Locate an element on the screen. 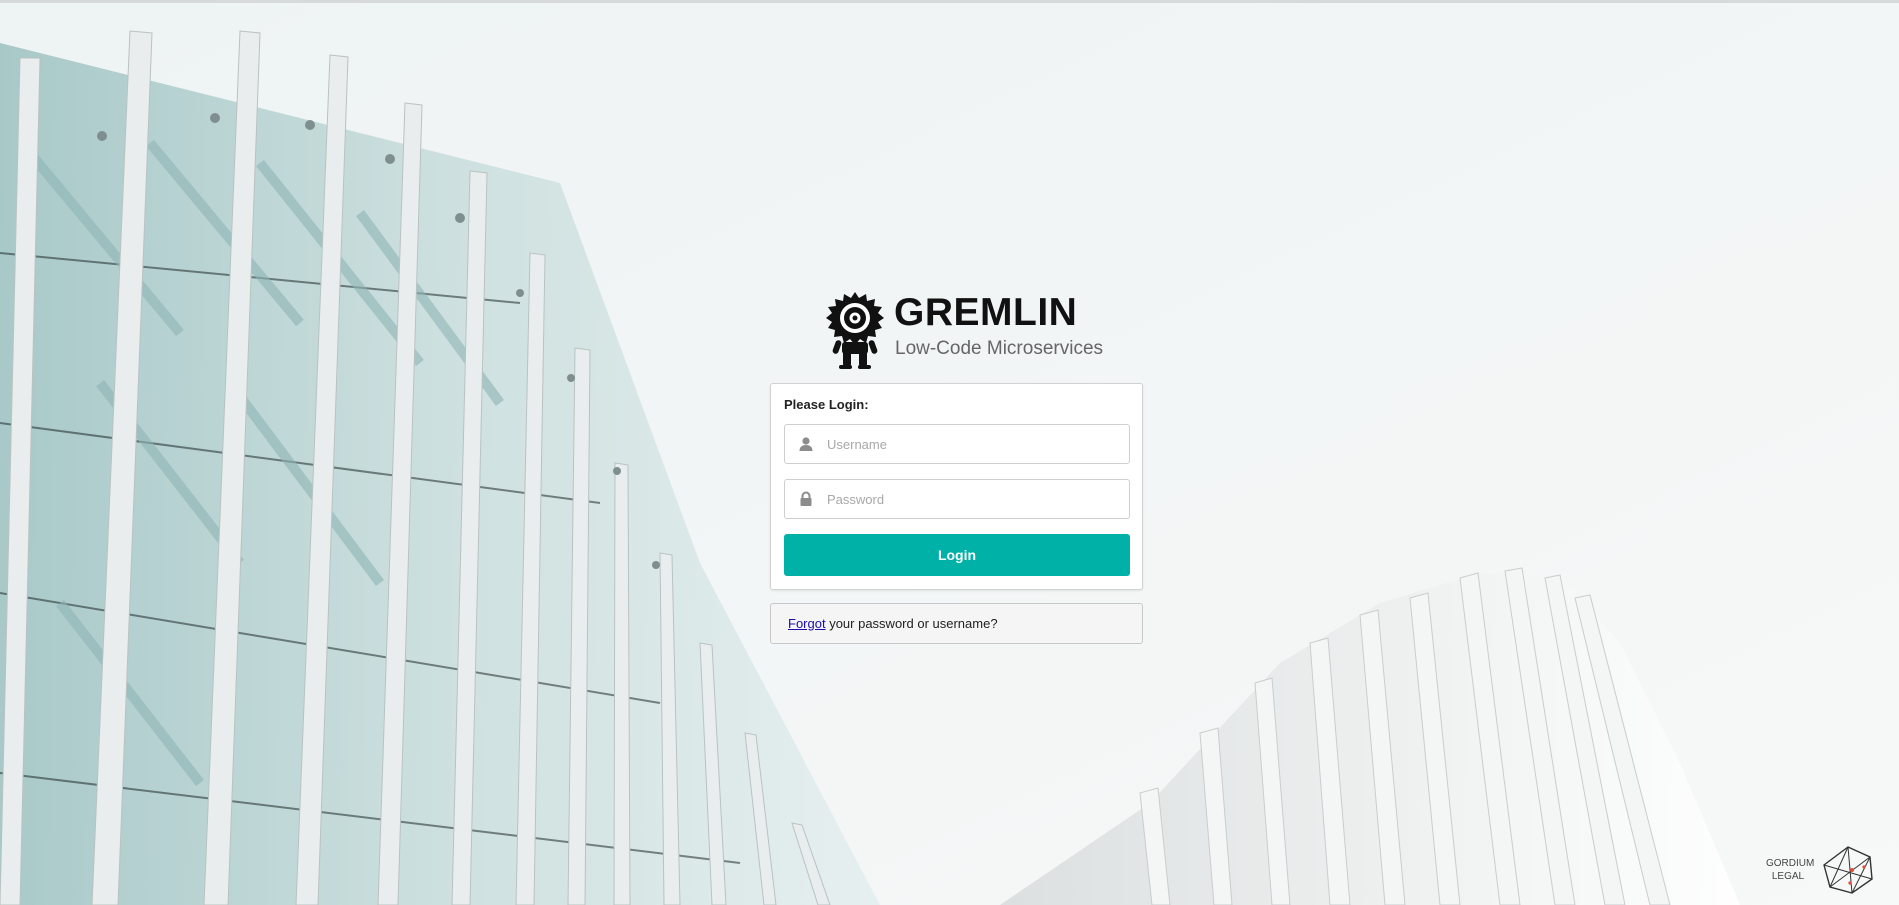  app-logo: GREMLIN Low-Code Microservices is located at coordinates (974, 331).